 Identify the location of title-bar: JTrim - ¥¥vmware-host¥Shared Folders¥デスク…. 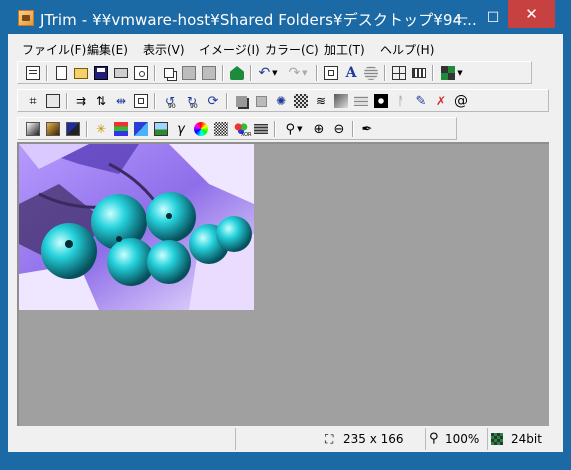
(285, 17).